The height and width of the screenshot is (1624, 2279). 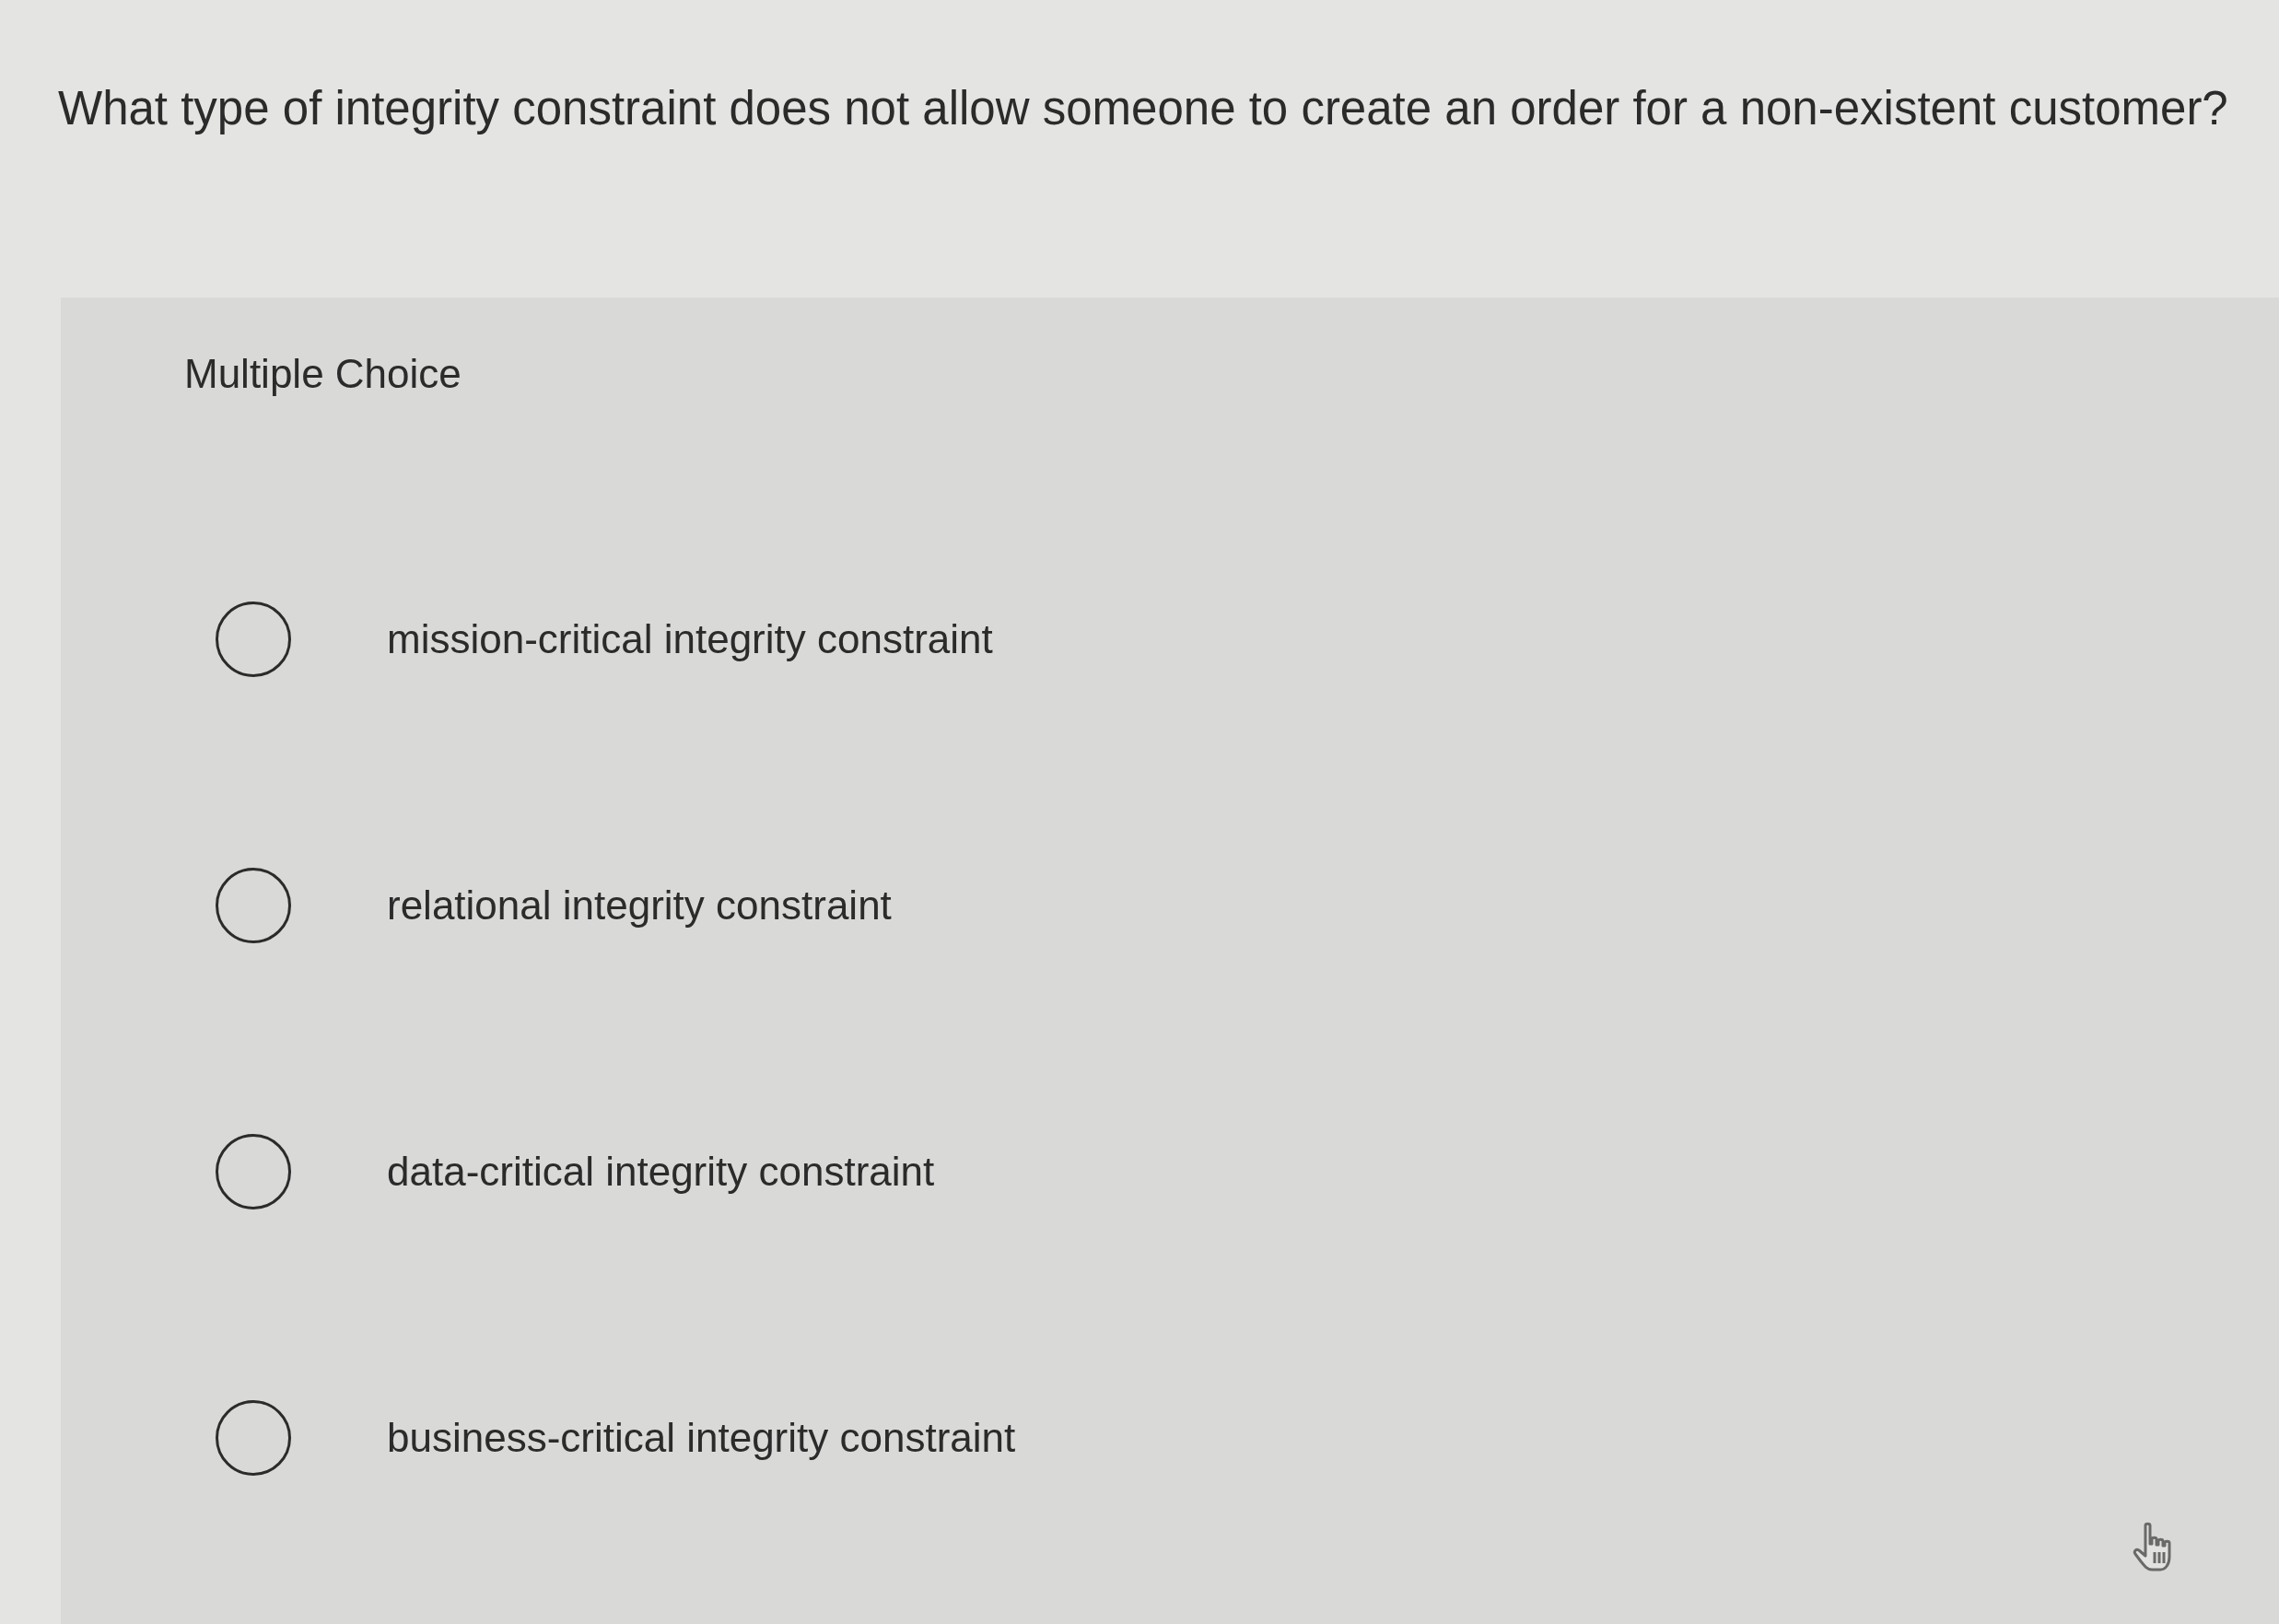 What do you see at coordinates (690, 639) in the screenshot?
I see `answer-option-text: mission-critical integrity constraint` at bounding box center [690, 639].